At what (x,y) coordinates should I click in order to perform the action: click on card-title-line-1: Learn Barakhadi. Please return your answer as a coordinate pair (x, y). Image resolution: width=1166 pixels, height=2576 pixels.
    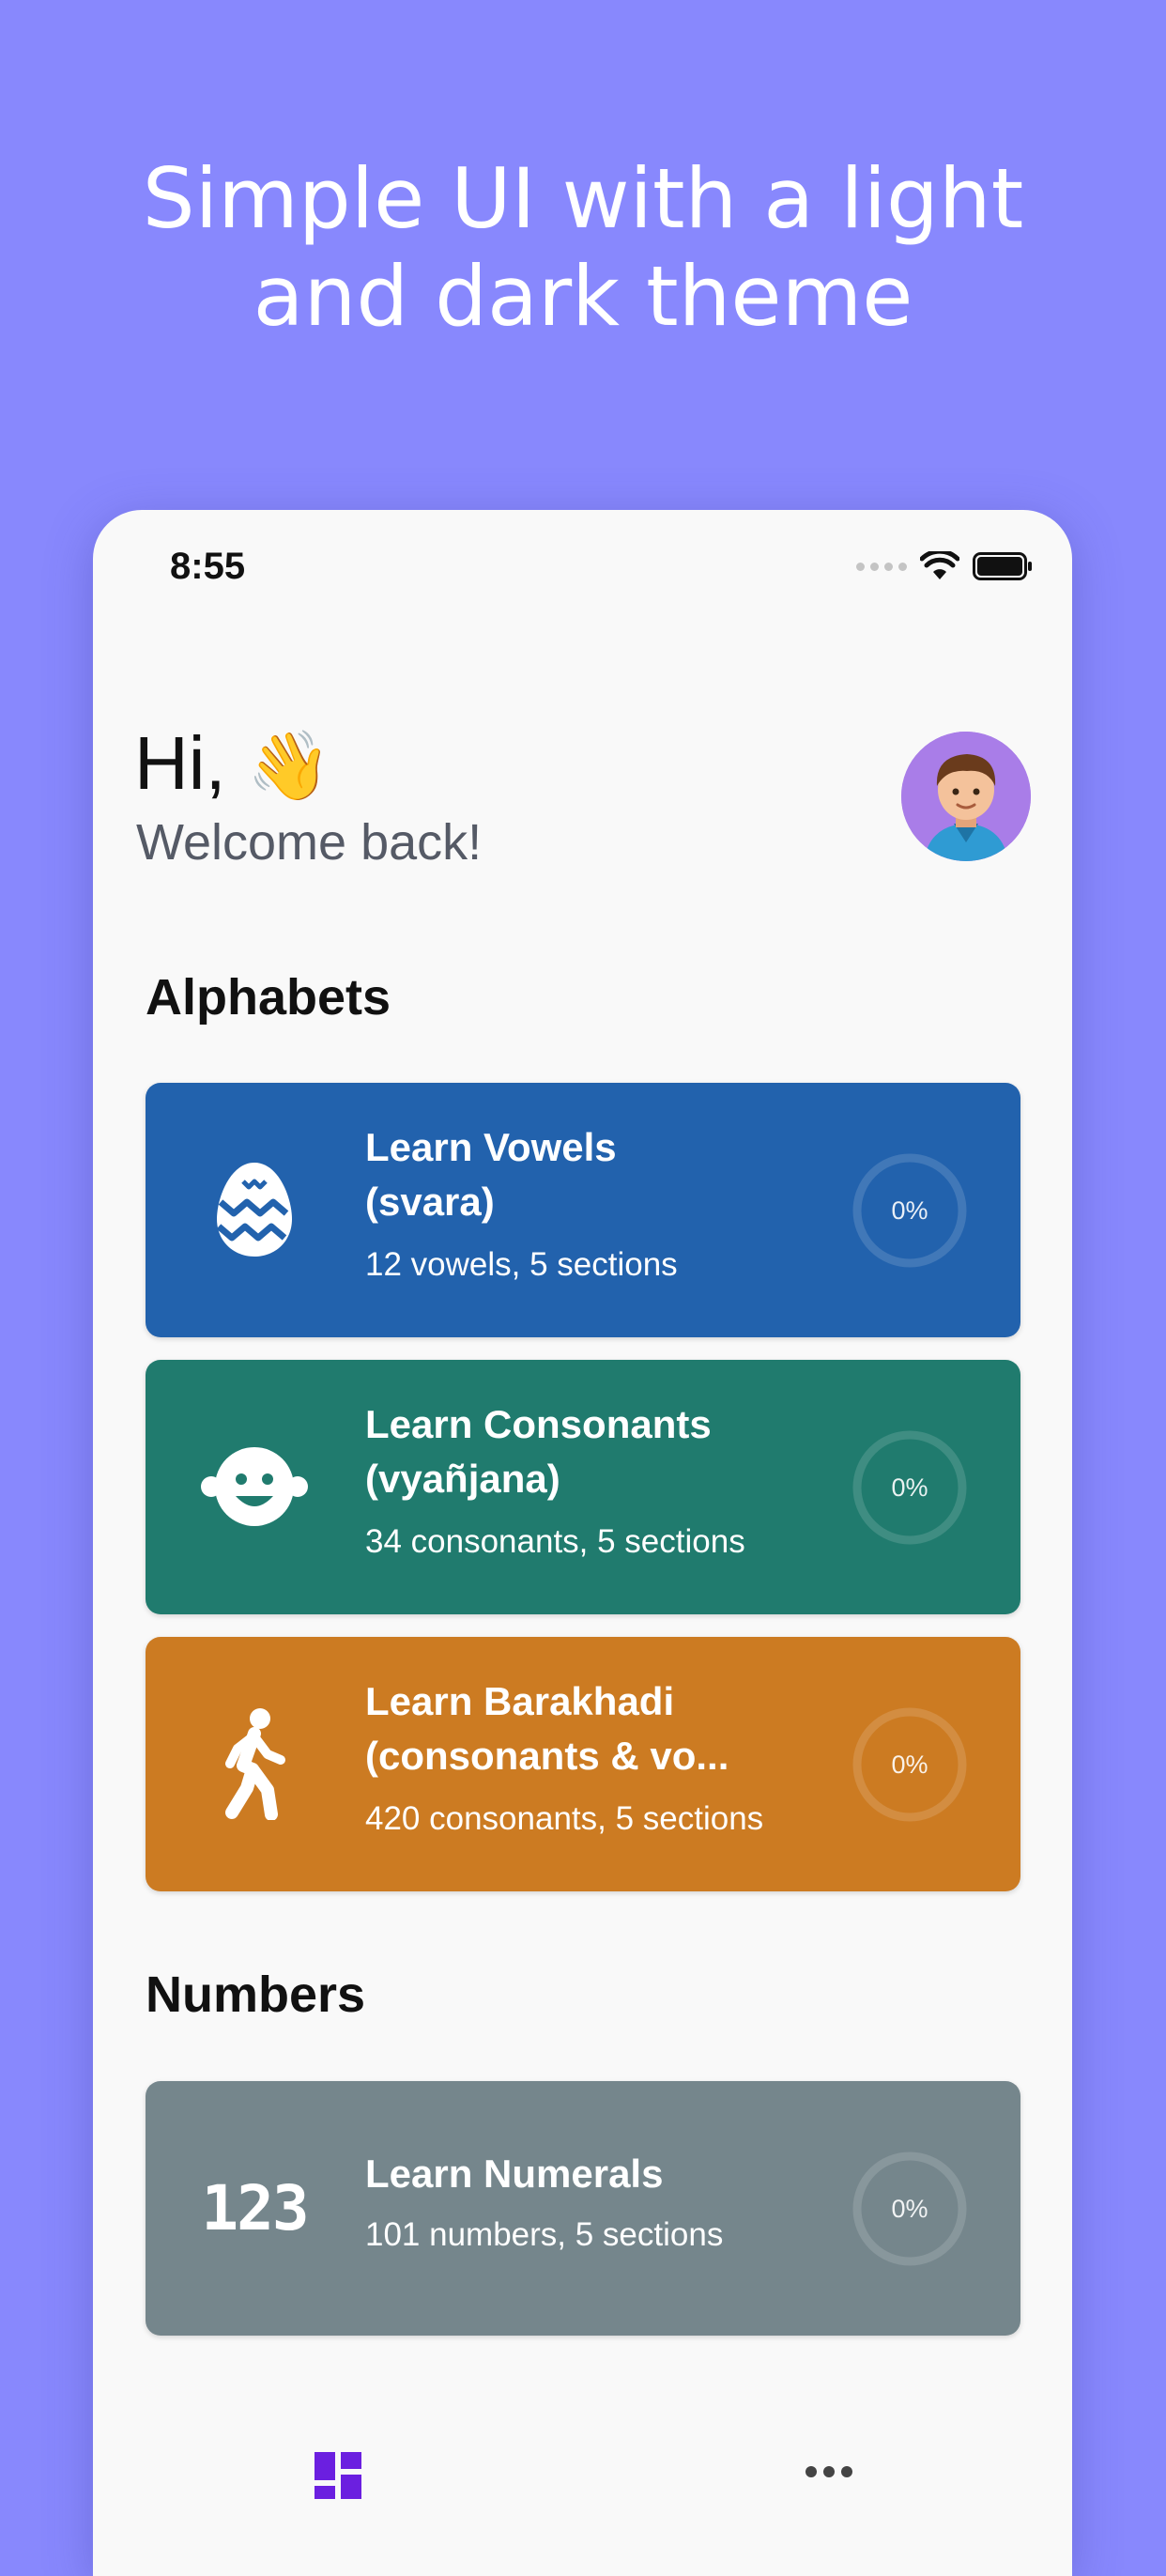
    Looking at the image, I should click on (520, 1701).